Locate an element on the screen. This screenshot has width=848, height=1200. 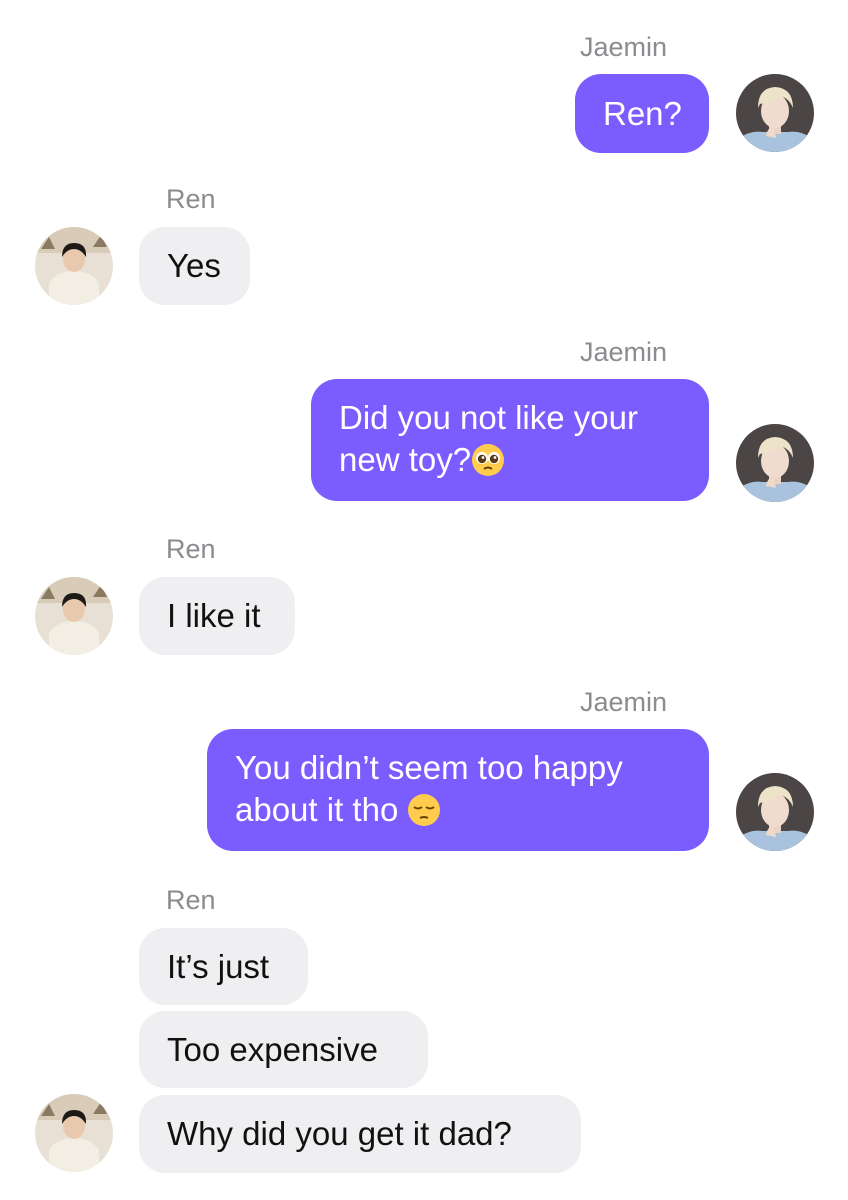
incoming-message-bubble: I like it is located at coordinates (217, 616).